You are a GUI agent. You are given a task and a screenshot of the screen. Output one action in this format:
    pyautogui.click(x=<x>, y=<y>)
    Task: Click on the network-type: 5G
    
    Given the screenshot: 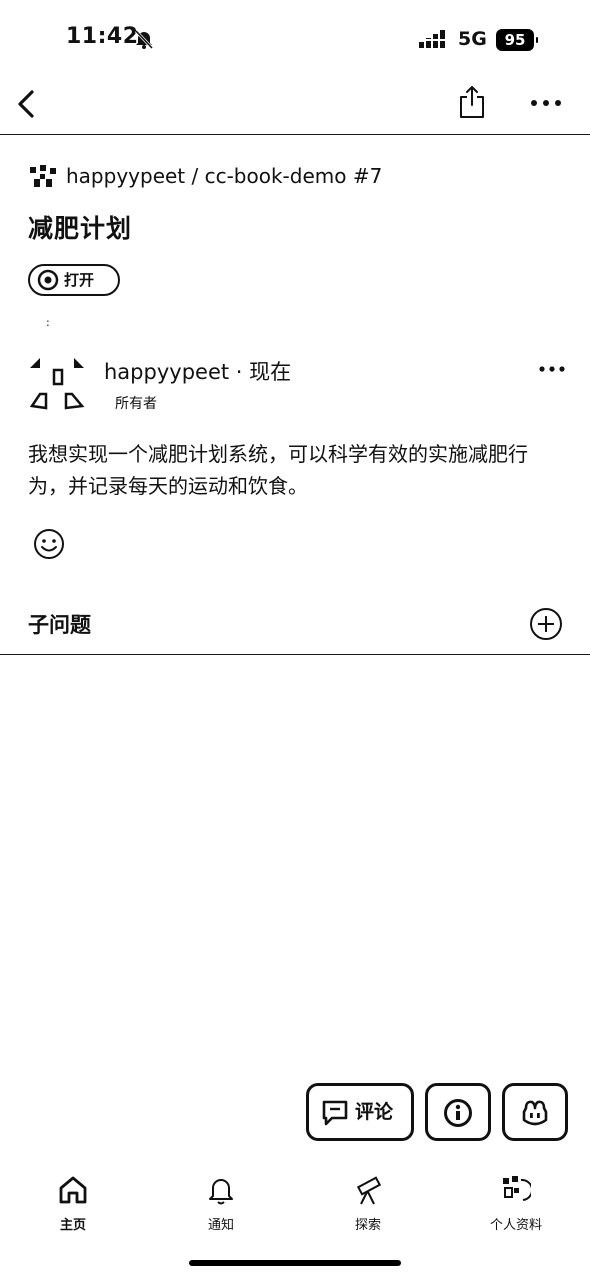 What is the action you would take?
    pyautogui.click(x=472, y=39)
    